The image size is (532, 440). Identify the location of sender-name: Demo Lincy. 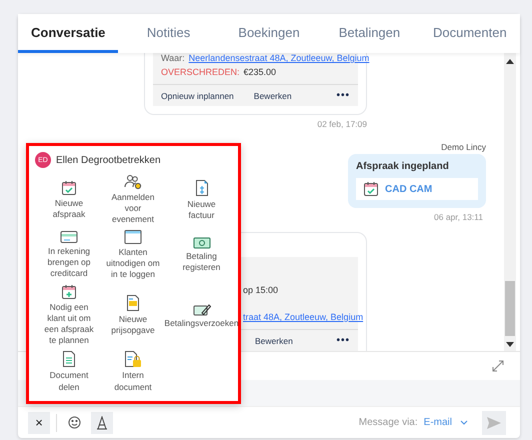
(463, 147).